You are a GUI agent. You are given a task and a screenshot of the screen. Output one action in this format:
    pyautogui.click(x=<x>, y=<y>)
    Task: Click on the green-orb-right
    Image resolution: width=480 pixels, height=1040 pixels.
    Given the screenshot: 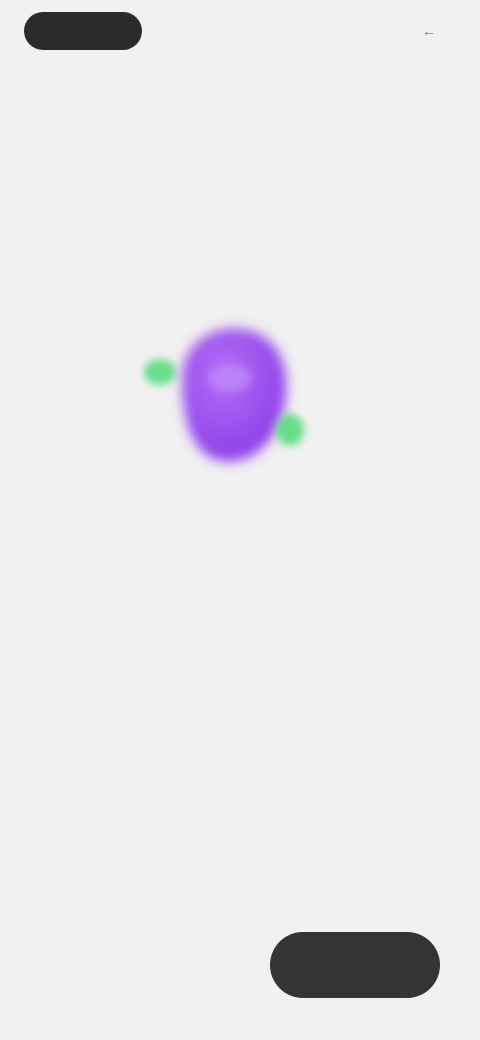 What is the action you would take?
    pyautogui.click(x=290, y=430)
    